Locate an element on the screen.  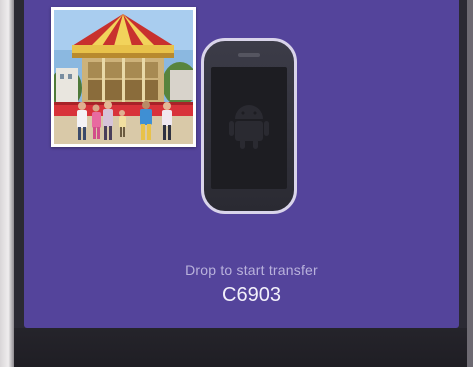
device-bezel-left is located at coordinates (7, 183).